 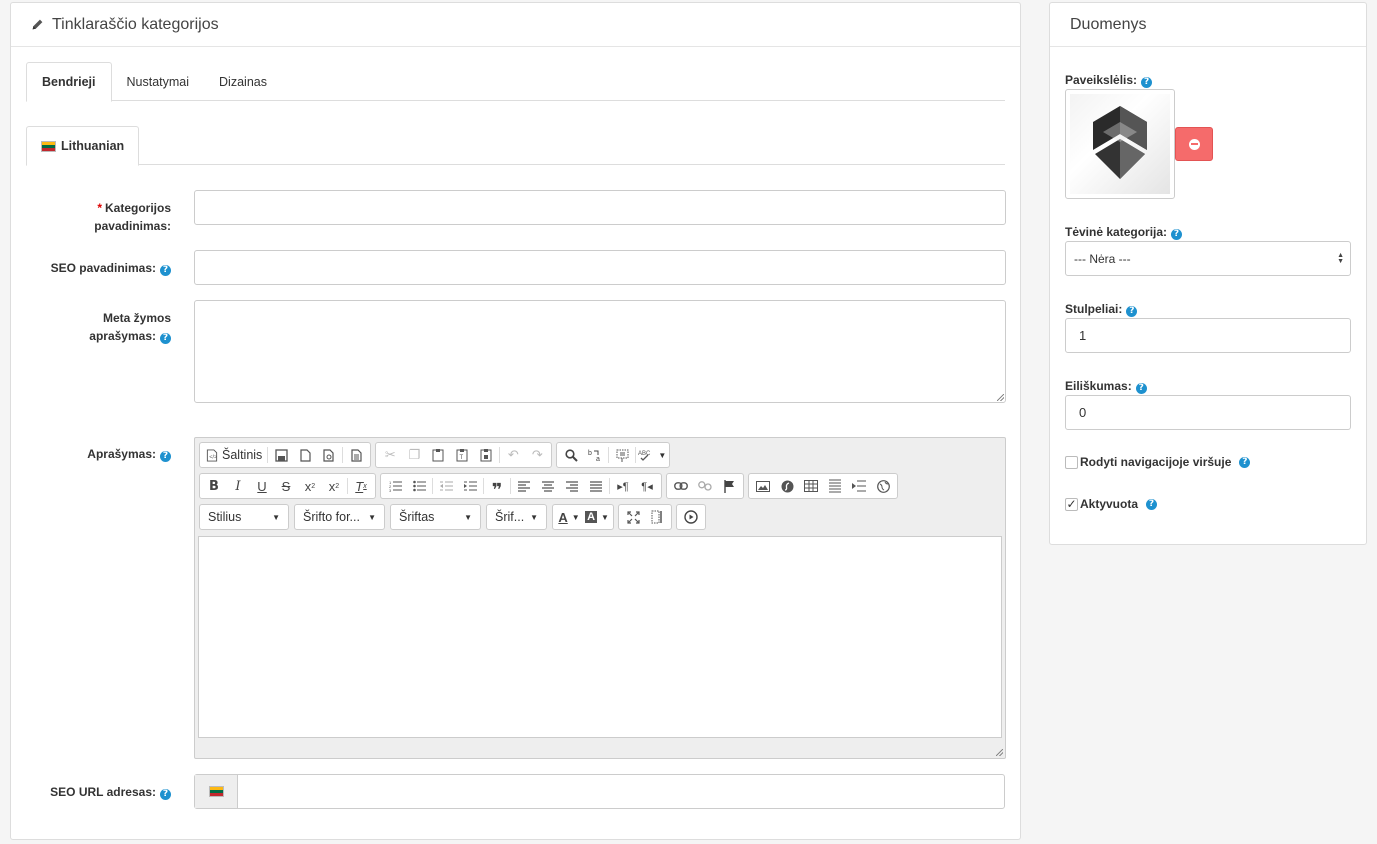 What do you see at coordinates (1208, 335) in the screenshot?
I see `columns-input` at bounding box center [1208, 335].